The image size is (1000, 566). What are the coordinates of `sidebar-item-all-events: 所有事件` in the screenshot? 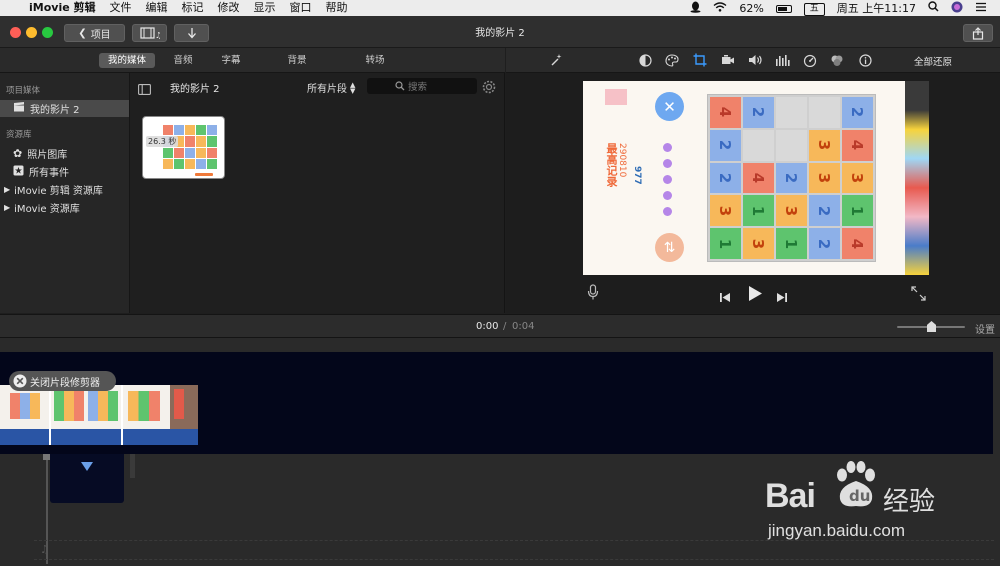 It's located at (64, 171).